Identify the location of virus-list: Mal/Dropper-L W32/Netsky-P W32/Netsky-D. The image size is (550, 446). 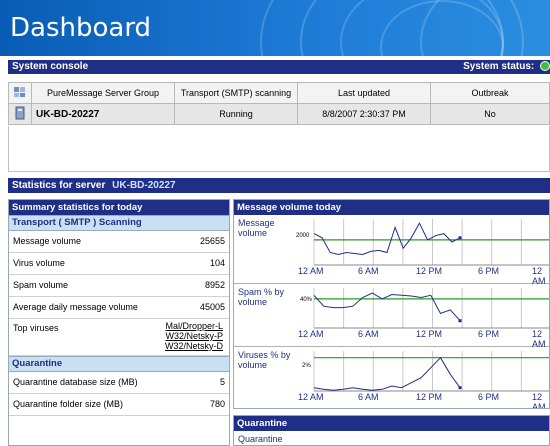
(194, 336).